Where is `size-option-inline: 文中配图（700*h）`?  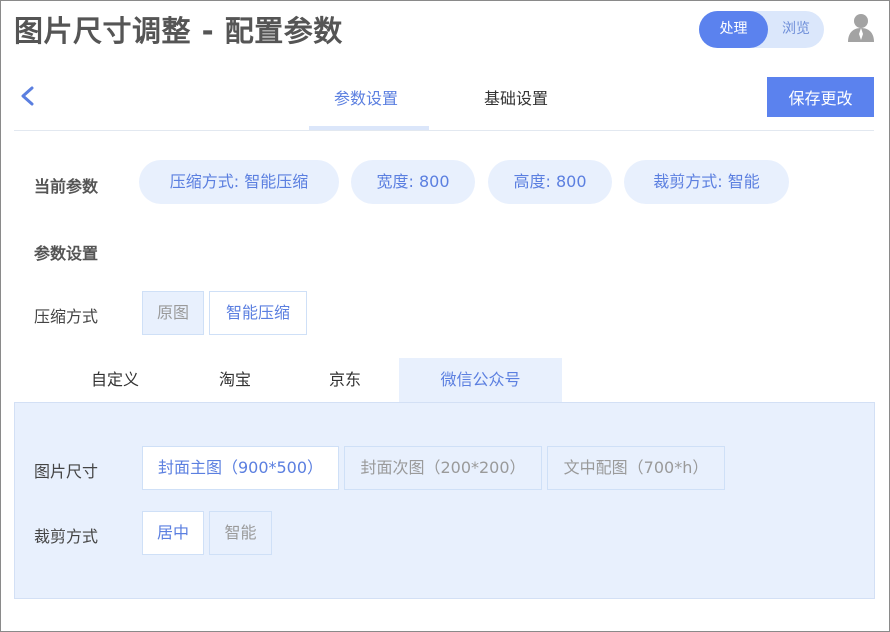
size-option-inline: 文中配图（700*h） is located at coordinates (636, 468).